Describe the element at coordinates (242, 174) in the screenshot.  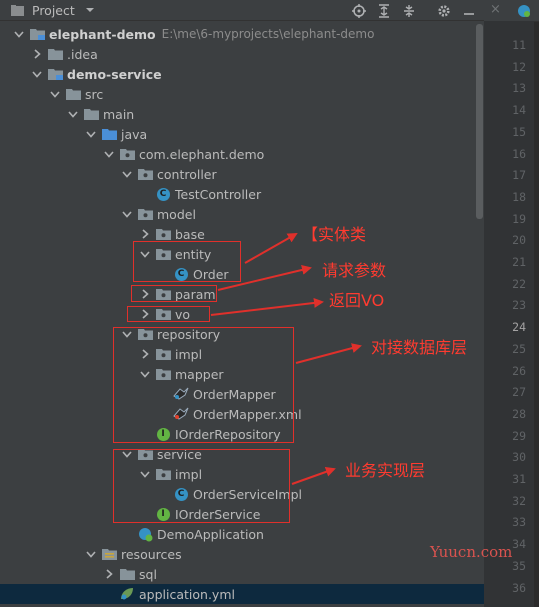
I see `tree-row: controller` at that location.